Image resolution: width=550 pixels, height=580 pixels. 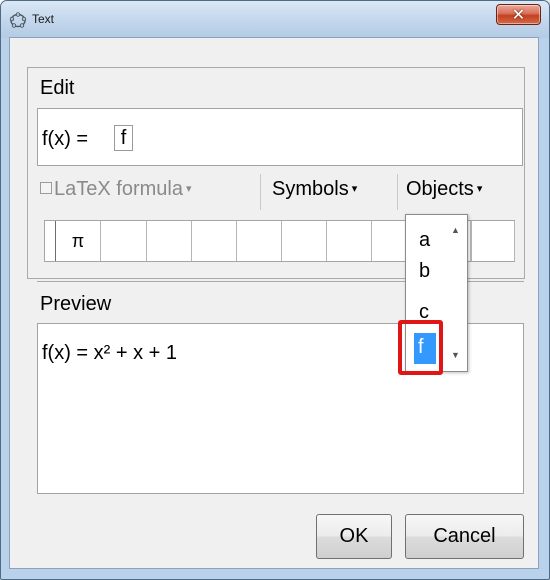 I want to click on geogebra-app-icon, so click(x=18, y=20).